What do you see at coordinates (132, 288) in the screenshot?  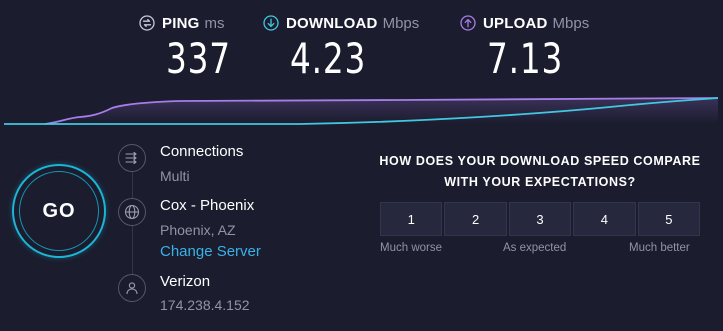 I see `user-icon` at bounding box center [132, 288].